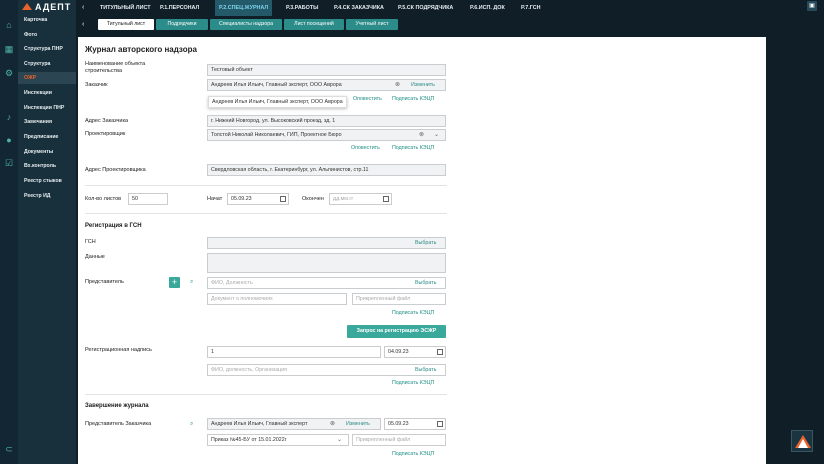  Describe the element at coordinates (425, 8) in the screenshot. I see `tab-contractor-sc: Р.5.СК ПОДРЯДЧИКА` at that location.